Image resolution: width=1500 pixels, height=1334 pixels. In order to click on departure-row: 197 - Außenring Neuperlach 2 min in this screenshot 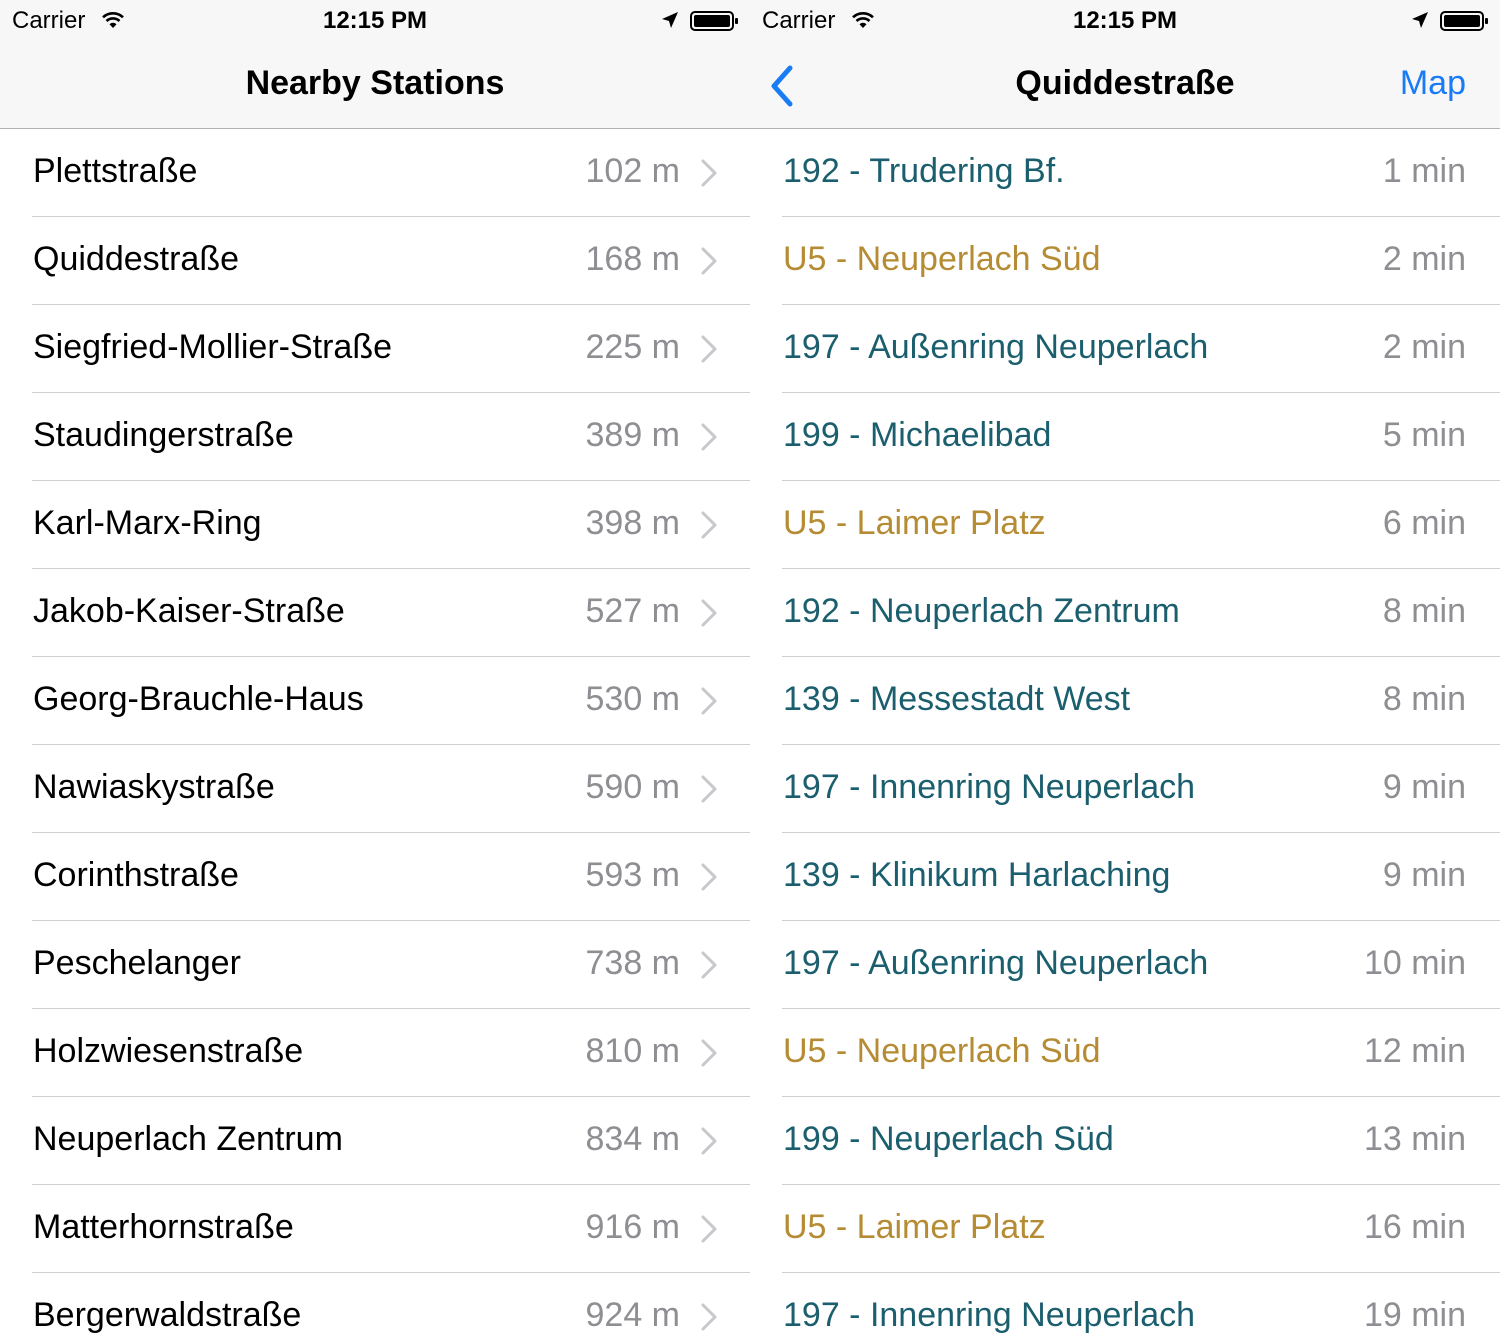, I will do `click(1125, 349)`.